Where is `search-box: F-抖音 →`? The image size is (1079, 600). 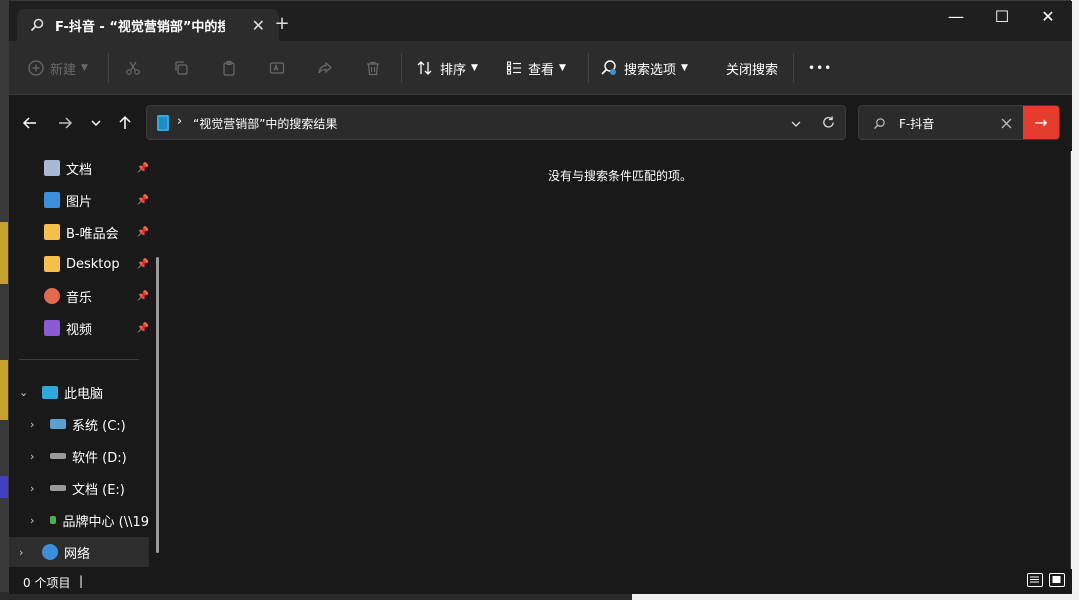
search-box: F-抖音 → is located at coordinates (959, 122).